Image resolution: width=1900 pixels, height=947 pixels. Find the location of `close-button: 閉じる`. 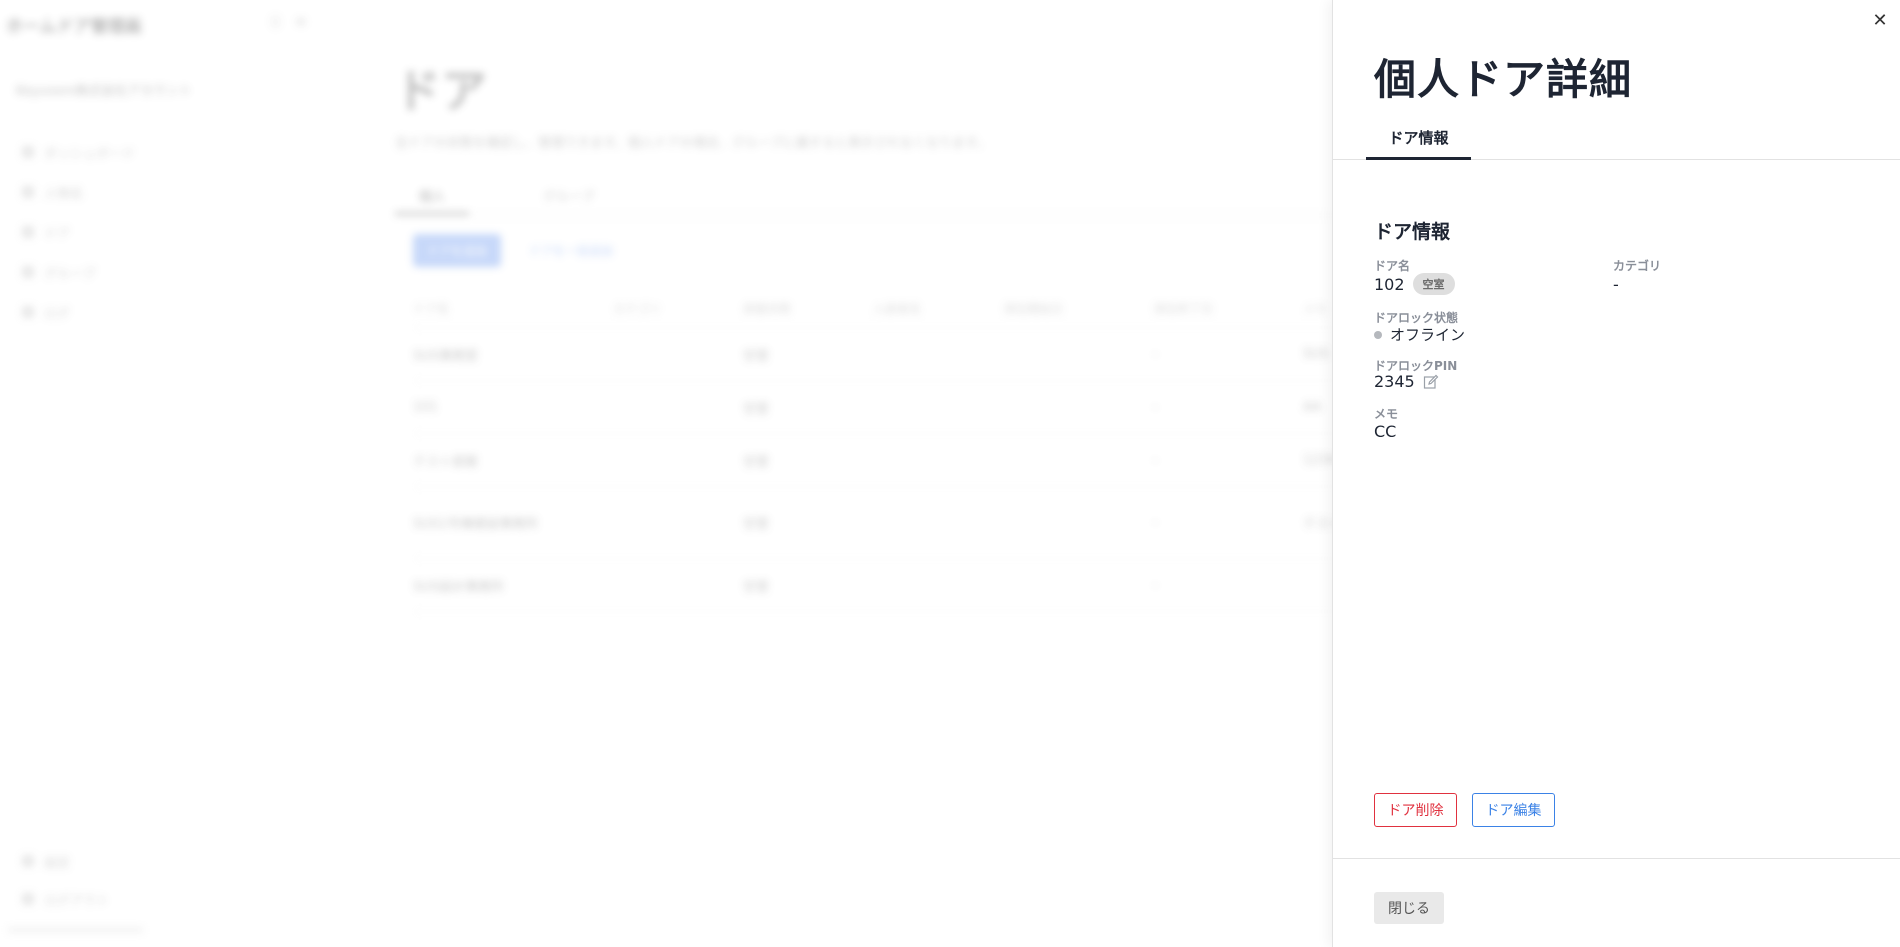

close-button: 閉じる is located at coordinates (1409, 908).